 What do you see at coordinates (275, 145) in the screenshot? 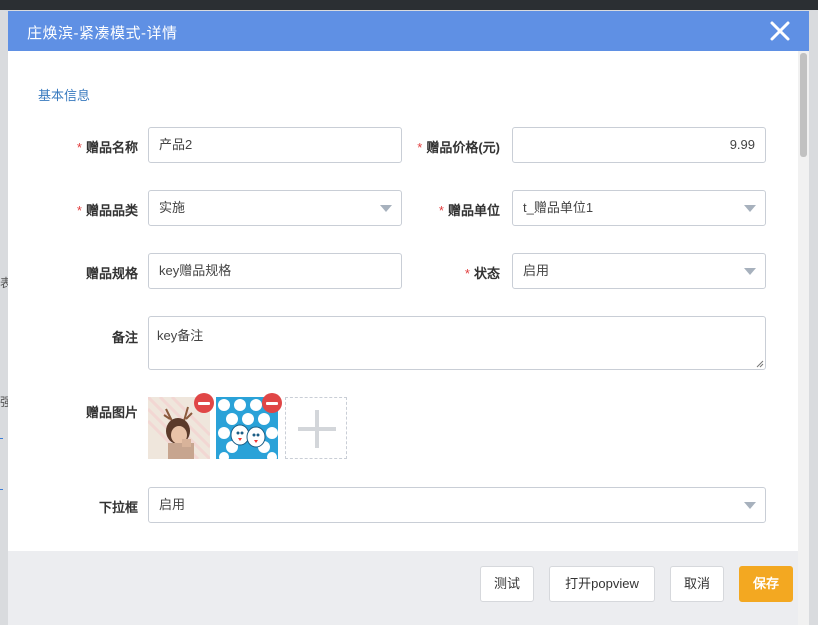
I see `gift-name-input: 产品2` at bounding box center [275, 145].